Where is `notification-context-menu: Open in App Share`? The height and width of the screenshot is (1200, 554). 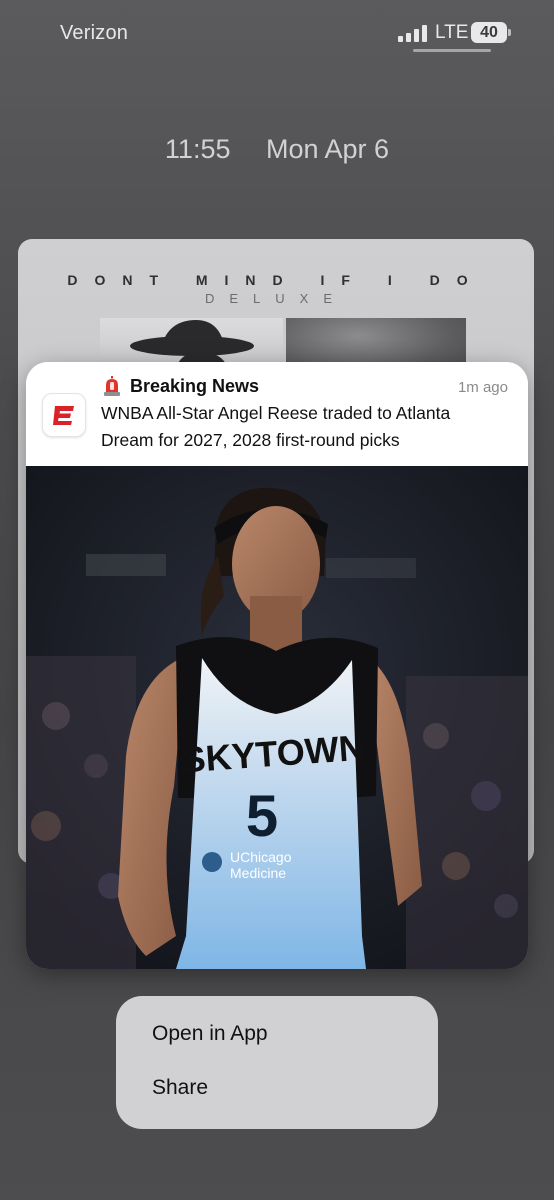
notification-context-menu: Open in App Share is located at coordinates (277, 1062).